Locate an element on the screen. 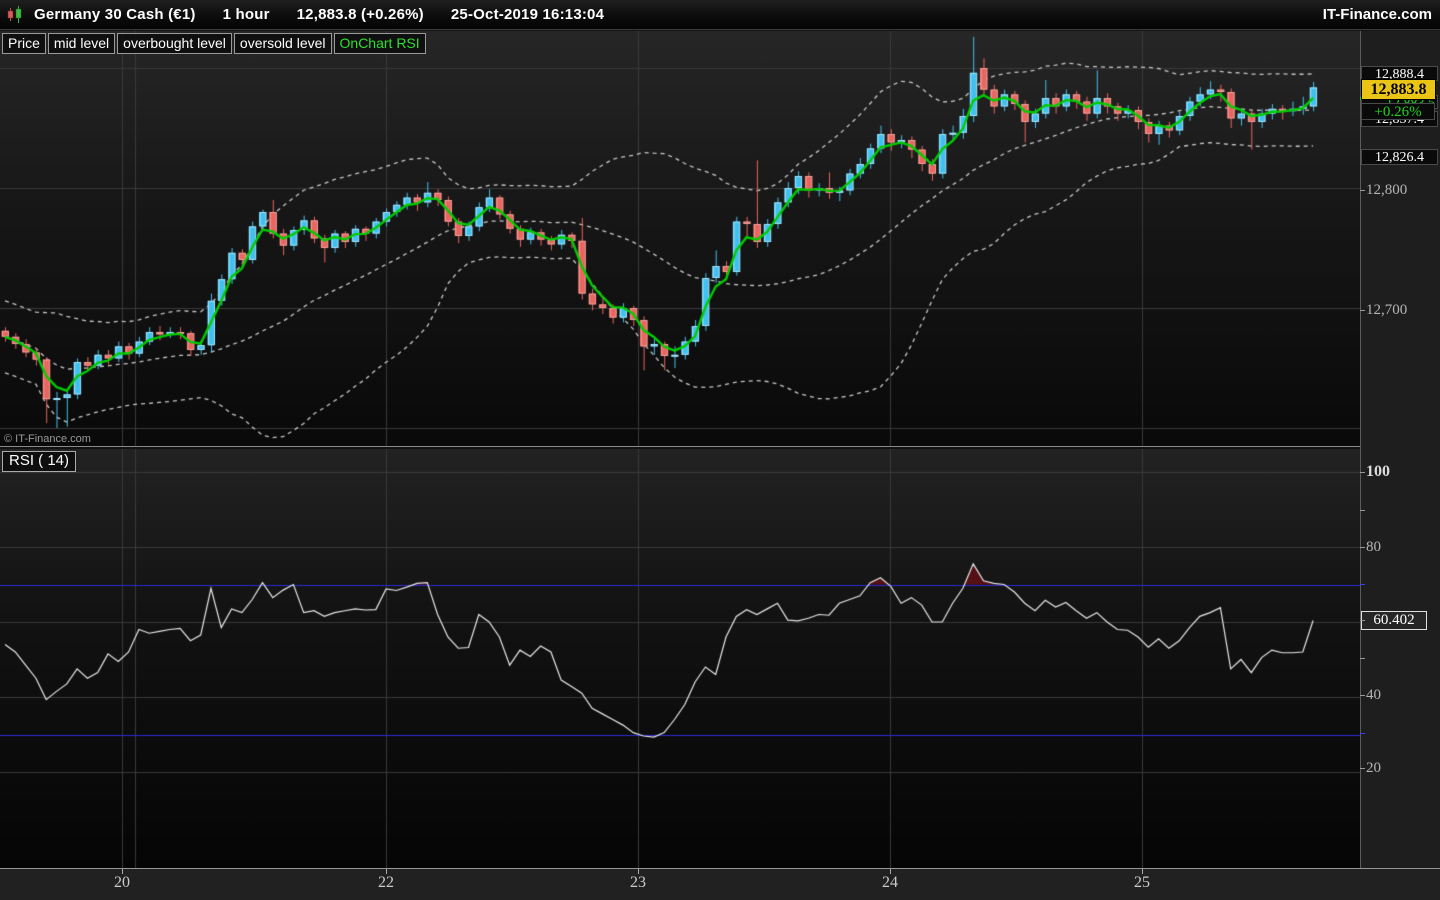  rsi-axis-label-20: 20 is located at coordinates (1373, 768).